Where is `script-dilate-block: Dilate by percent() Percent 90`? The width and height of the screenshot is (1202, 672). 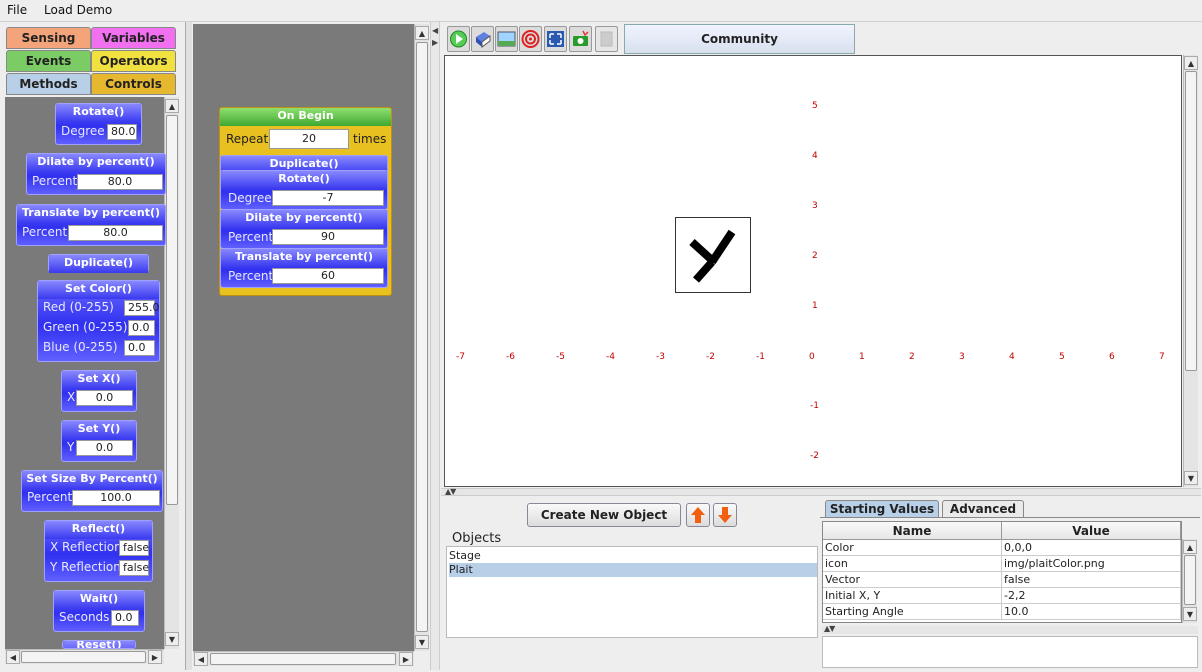
script-dilate-block: Dilate by percent() Percent 90 is located at coordinates (304, 229).